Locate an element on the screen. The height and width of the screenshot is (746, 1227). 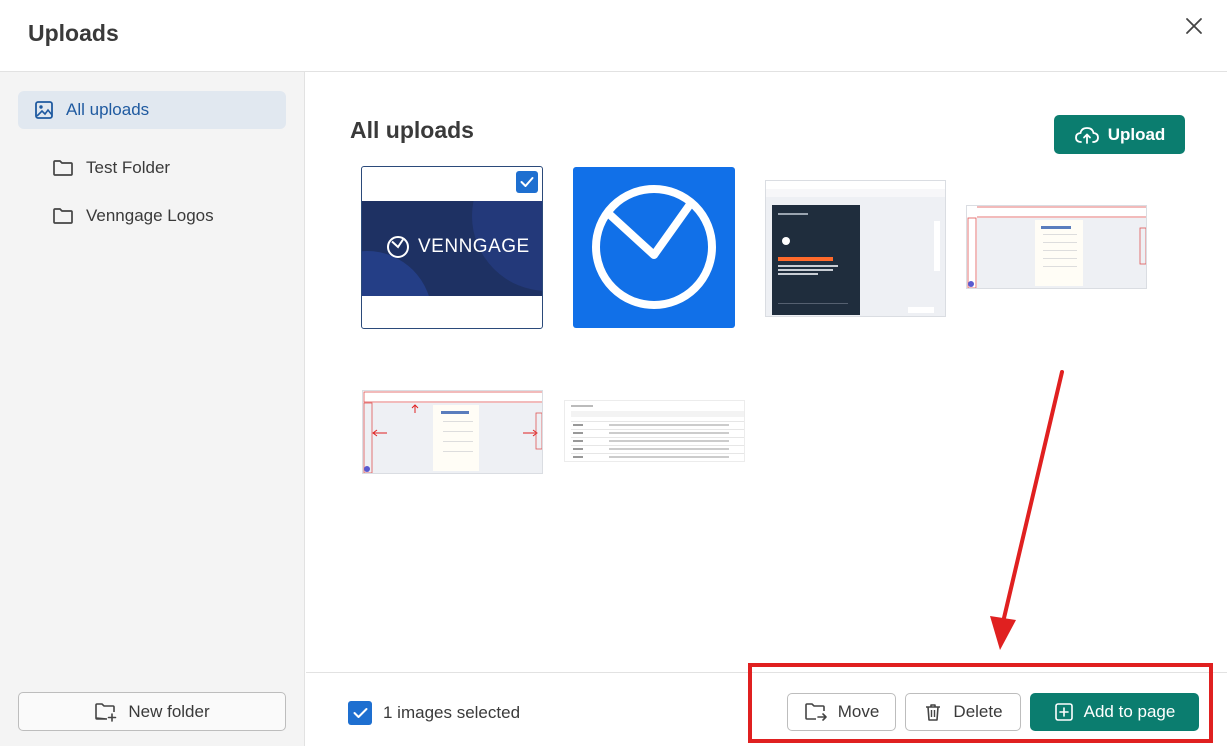
move-label: Move is located at coordinates (858, 711).